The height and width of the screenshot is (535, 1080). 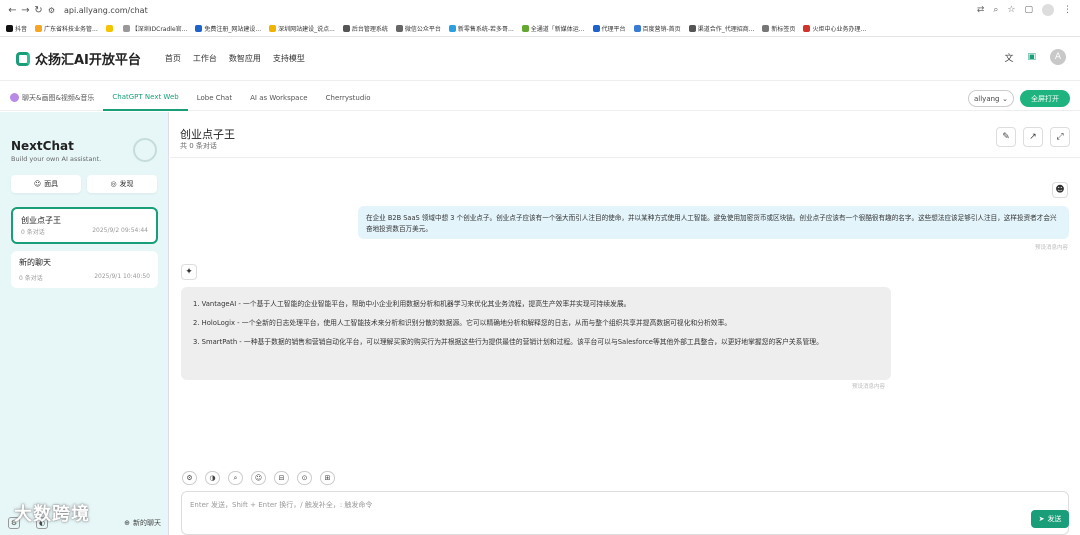 I want to click on user-select: allyang ⌄, so click(x=991, y=98).